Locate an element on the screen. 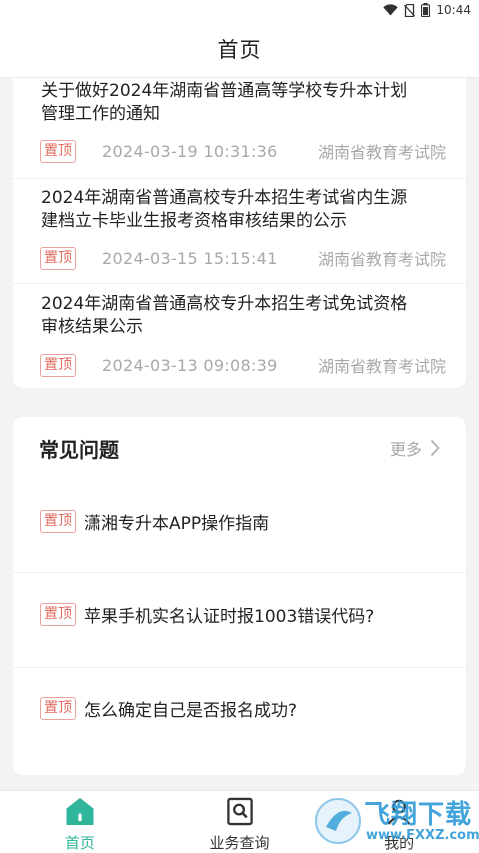  news-date: 2024-03-13 09:08:39 is located at coordinates (190, 365).